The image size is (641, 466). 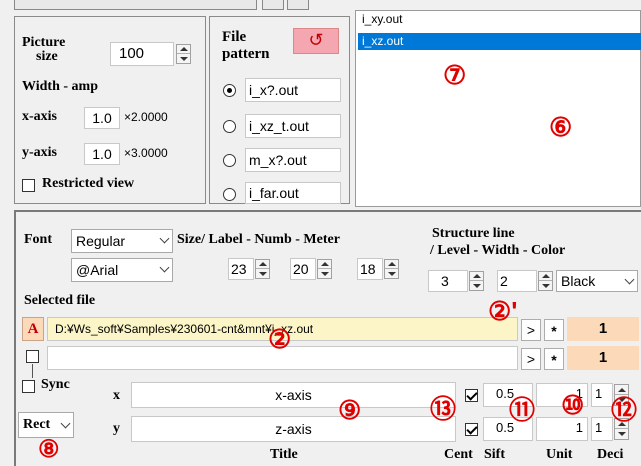 I want to click on pattern-option-1: i_x?.out, so click(x=293, y=90).